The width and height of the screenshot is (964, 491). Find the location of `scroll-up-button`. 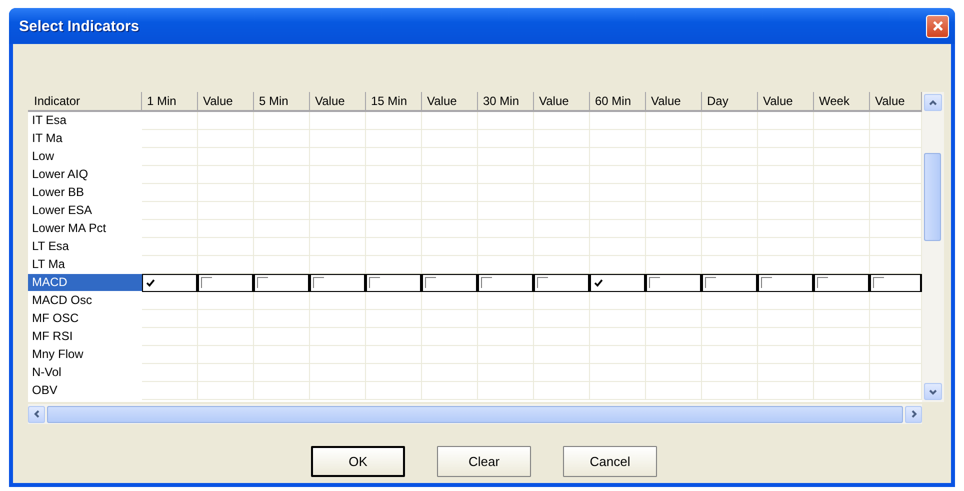

scroll-up-button is located at coordinates (933, 102).